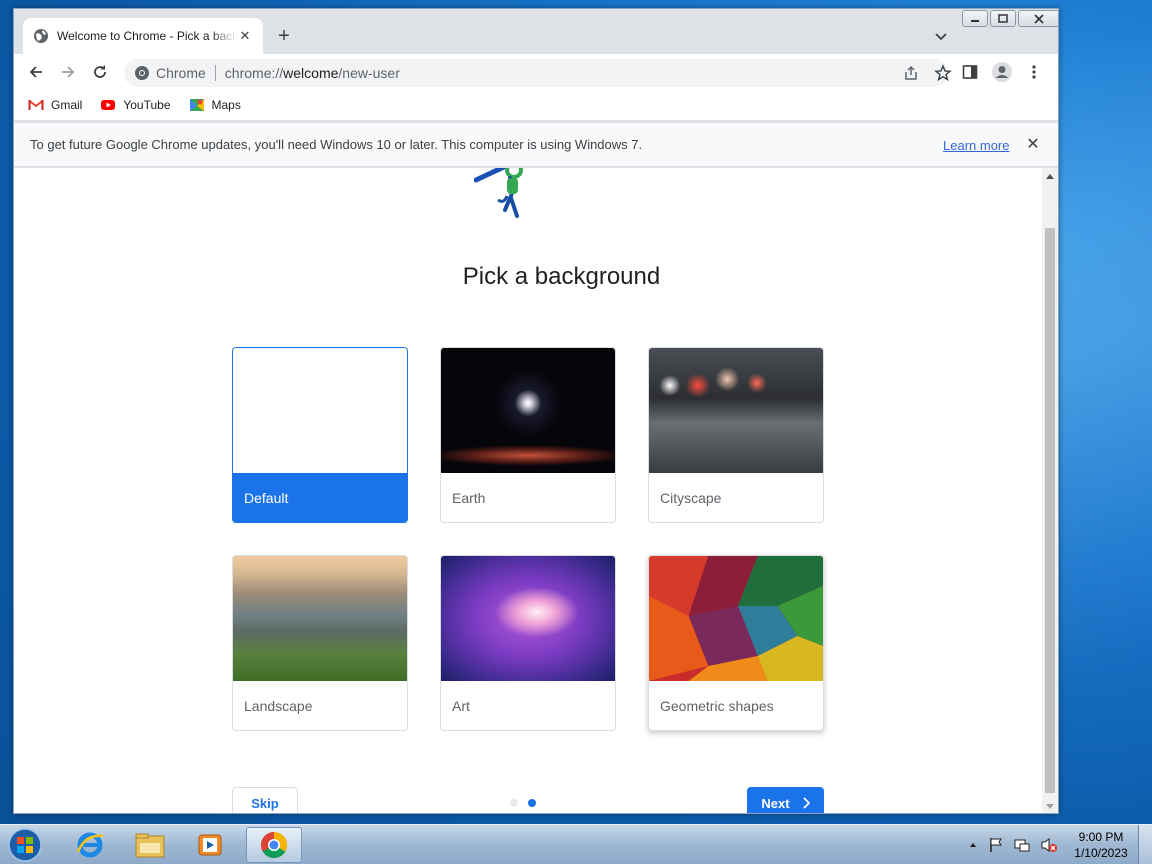  I want to click on profile-button, so click(1002, 72).